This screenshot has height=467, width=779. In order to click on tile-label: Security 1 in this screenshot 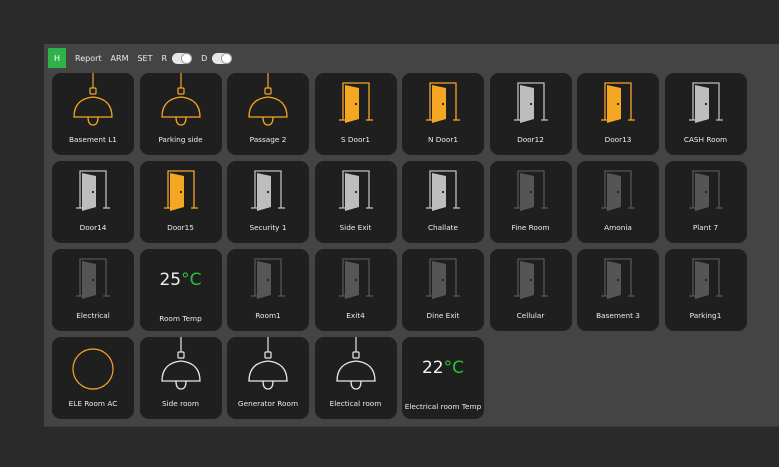, I will do `click(268, 227)`.